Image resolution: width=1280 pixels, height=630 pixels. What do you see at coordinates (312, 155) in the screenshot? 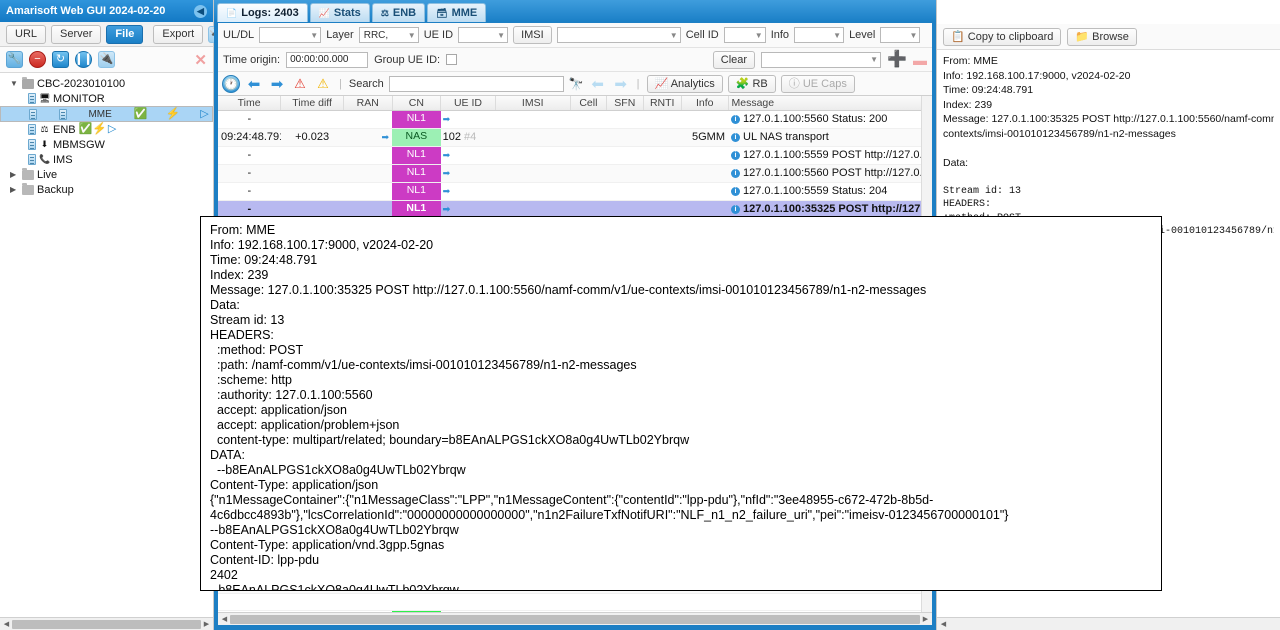
I see `cell-timediff` at bounding box center [312, 155].